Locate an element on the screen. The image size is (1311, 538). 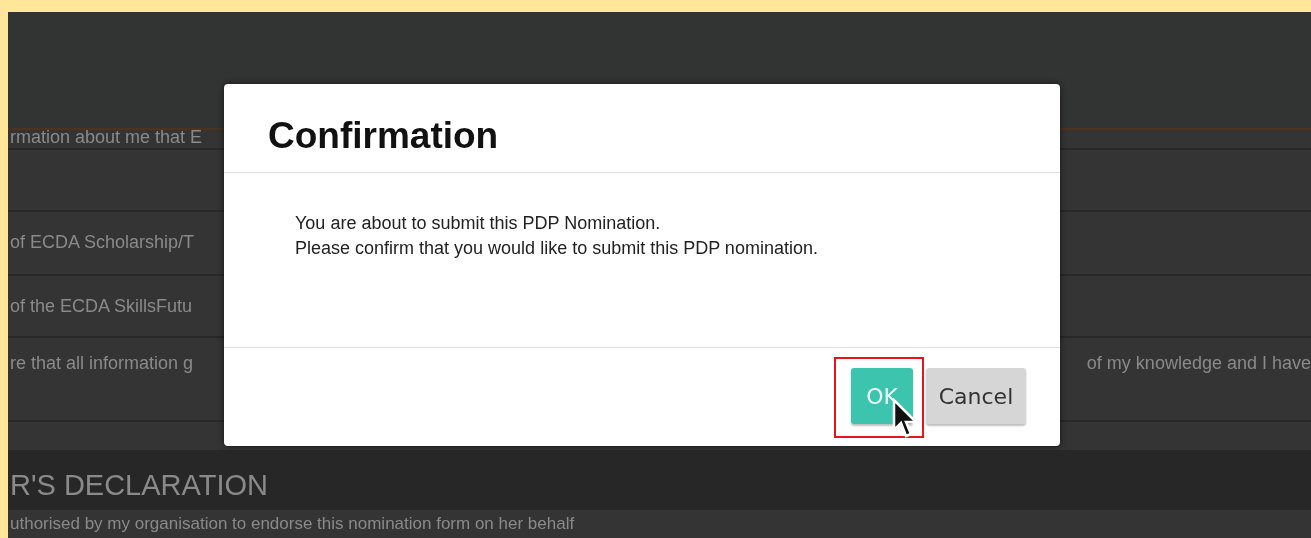
form-text: uthorised by my organisation to endorse this nomination form on her behalf is located at coordinates (292, 523).